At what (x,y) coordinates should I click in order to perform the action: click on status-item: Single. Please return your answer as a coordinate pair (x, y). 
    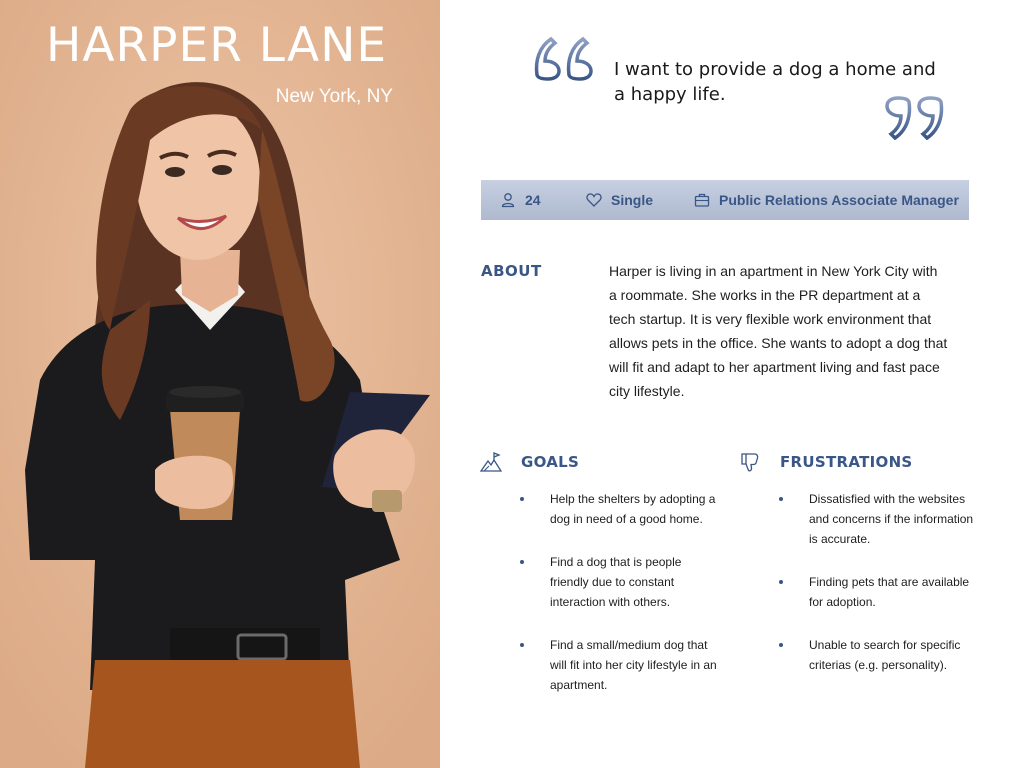
    Looking at the image, I should click on (619, 200).